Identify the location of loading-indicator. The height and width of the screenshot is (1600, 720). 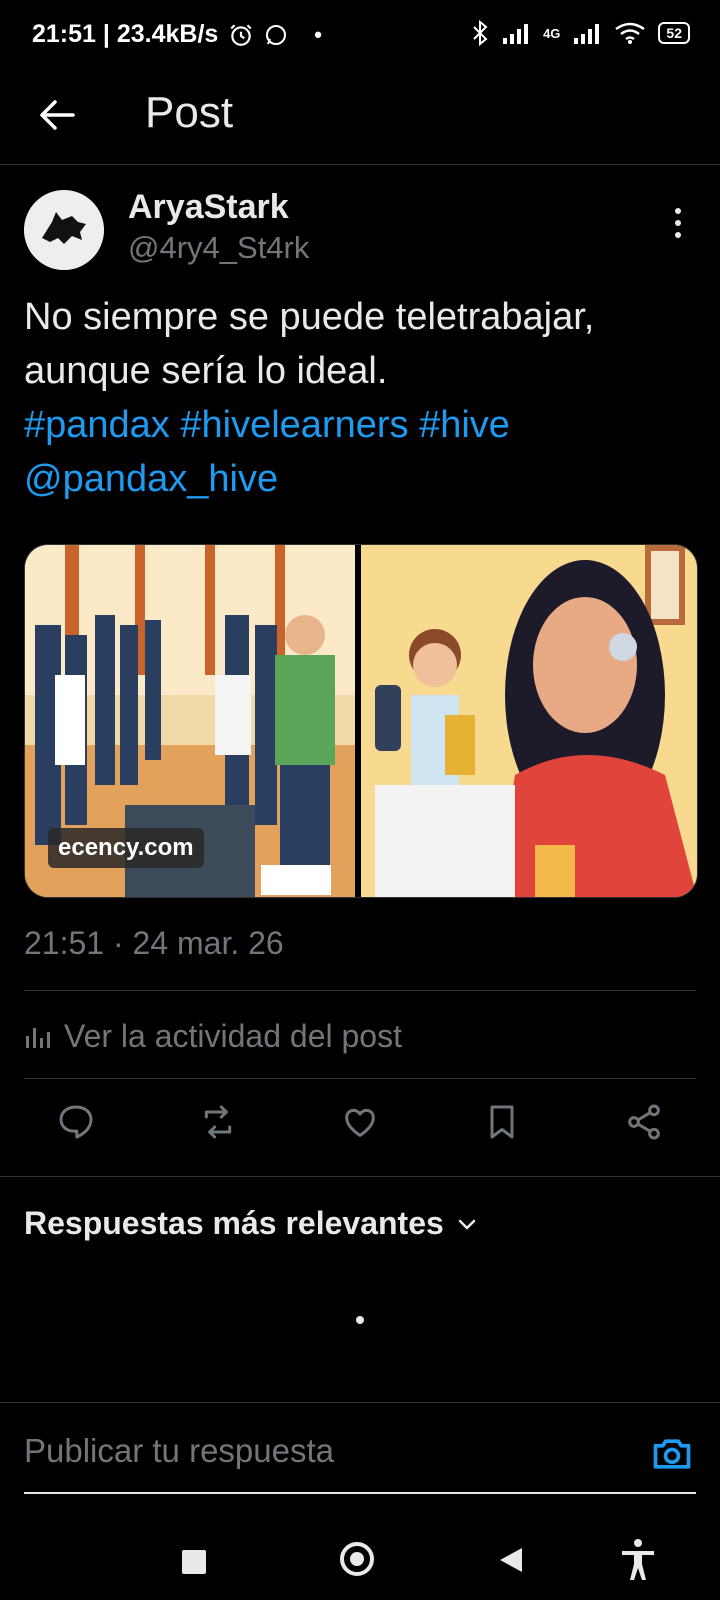
(360, 1320).